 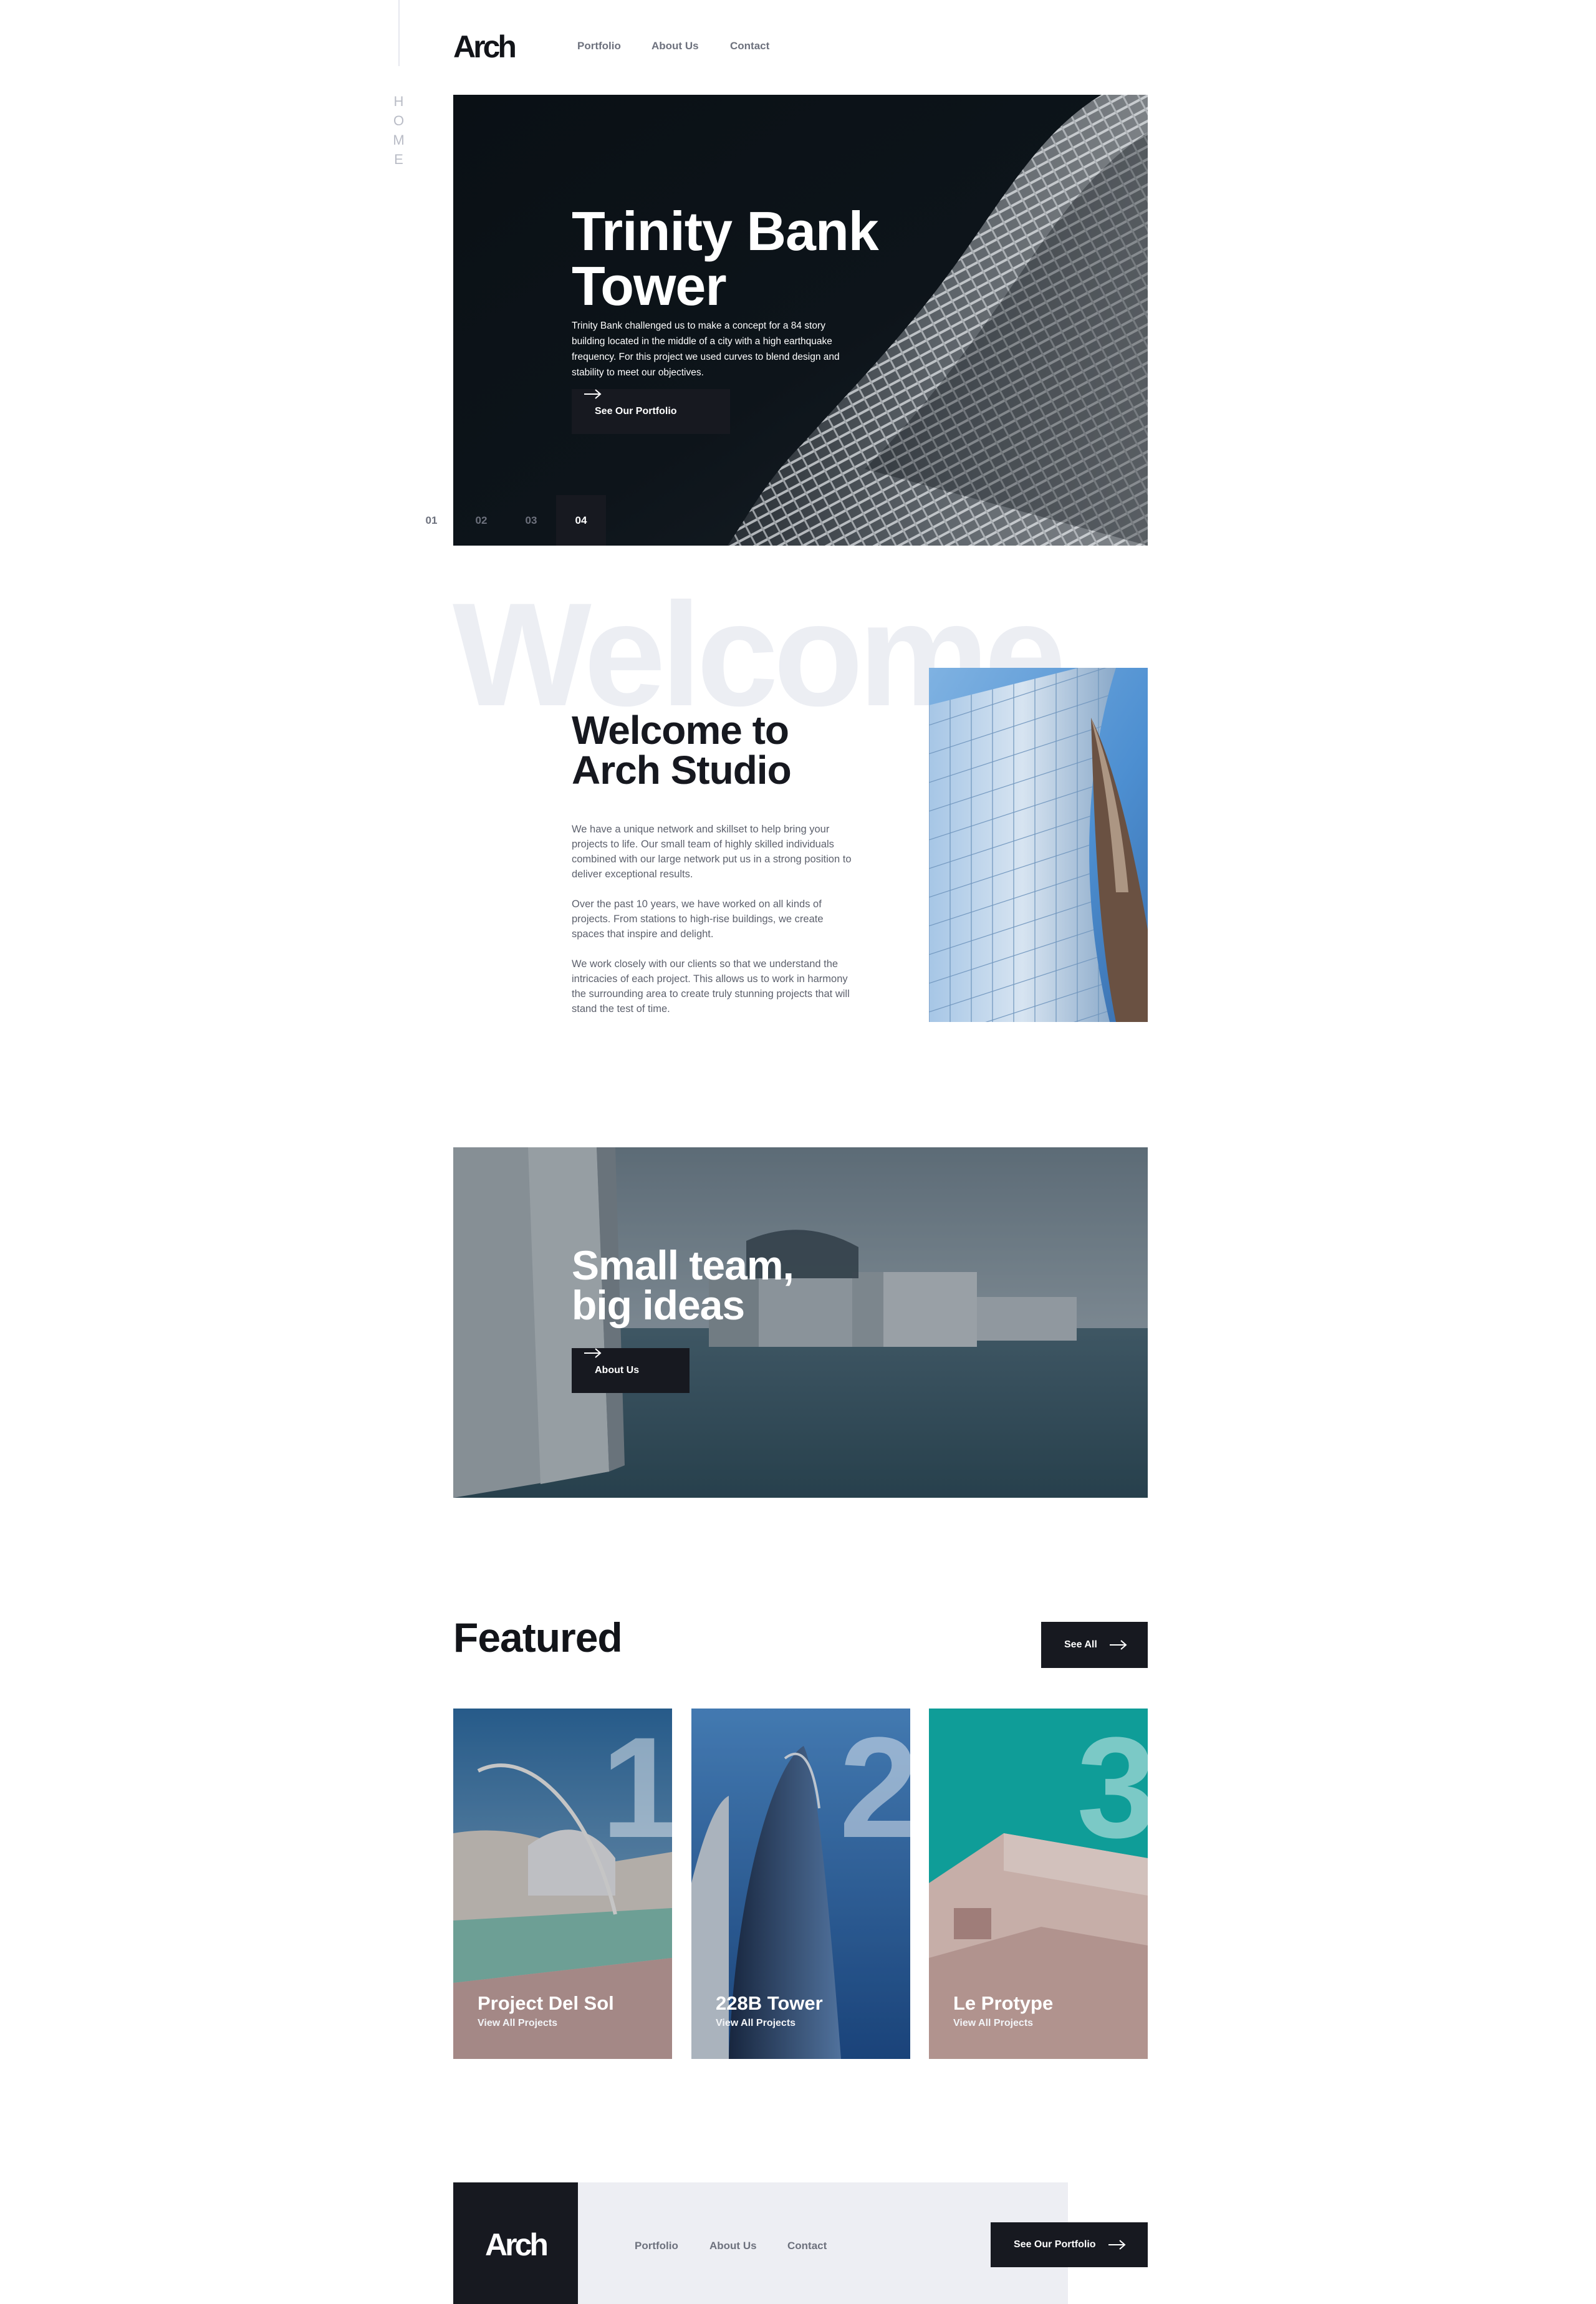 I want to click on welcome-title-line1: Welcome to, so click(x=680, y=730).